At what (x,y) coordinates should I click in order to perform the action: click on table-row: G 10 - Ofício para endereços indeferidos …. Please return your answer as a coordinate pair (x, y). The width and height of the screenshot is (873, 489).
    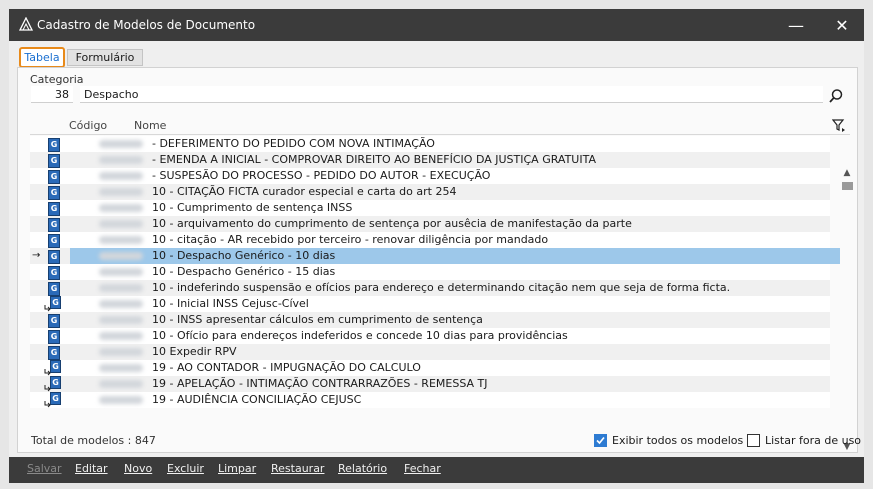
    Looking at the image, I should click on (430, 336).